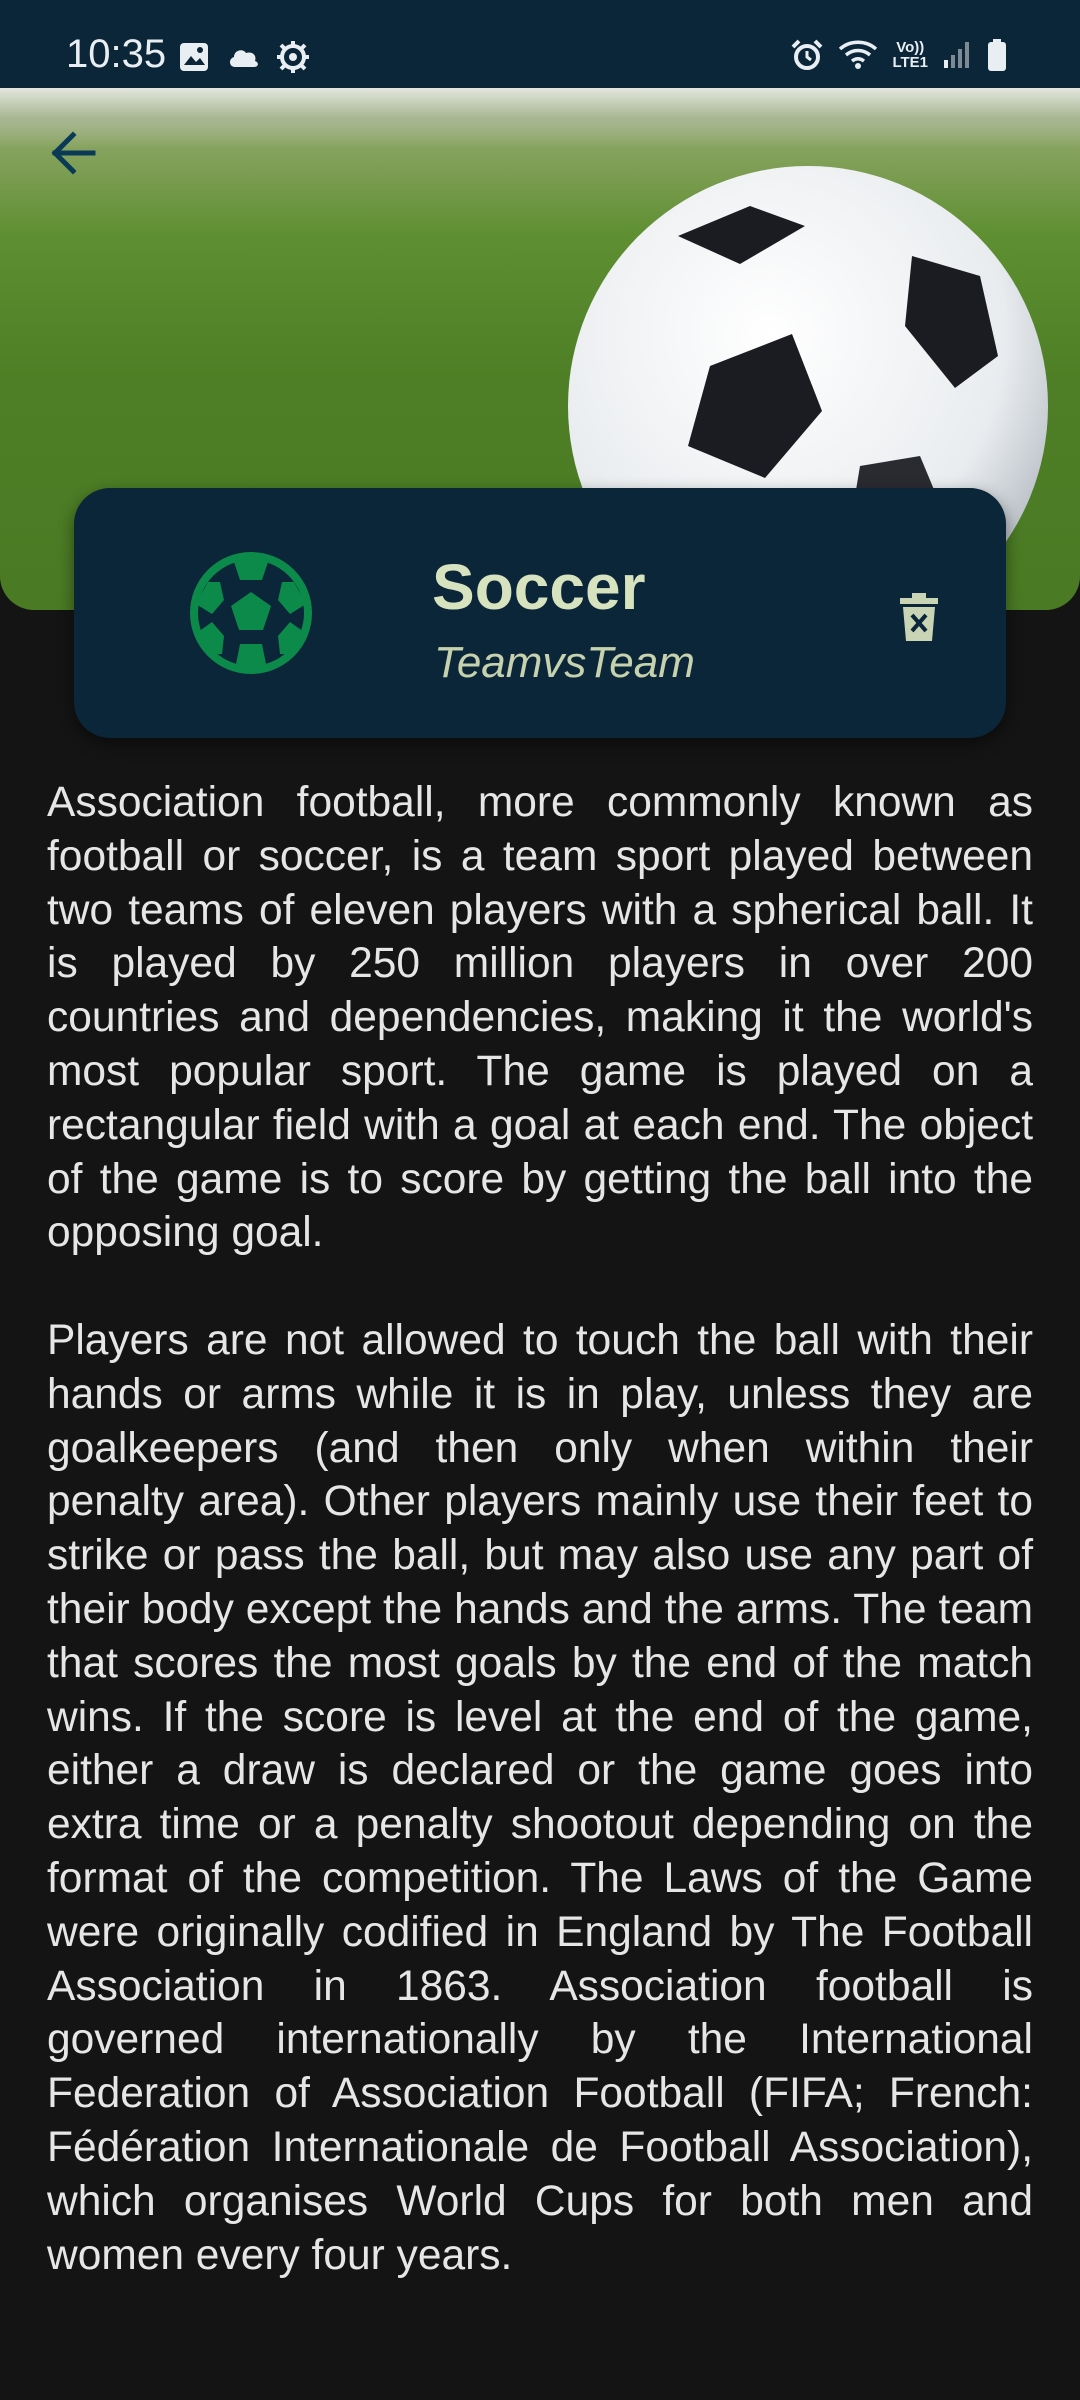 This screenshot has width=1080, height=2400. I want to click on lte-label: LTE1, so click(910, 62).